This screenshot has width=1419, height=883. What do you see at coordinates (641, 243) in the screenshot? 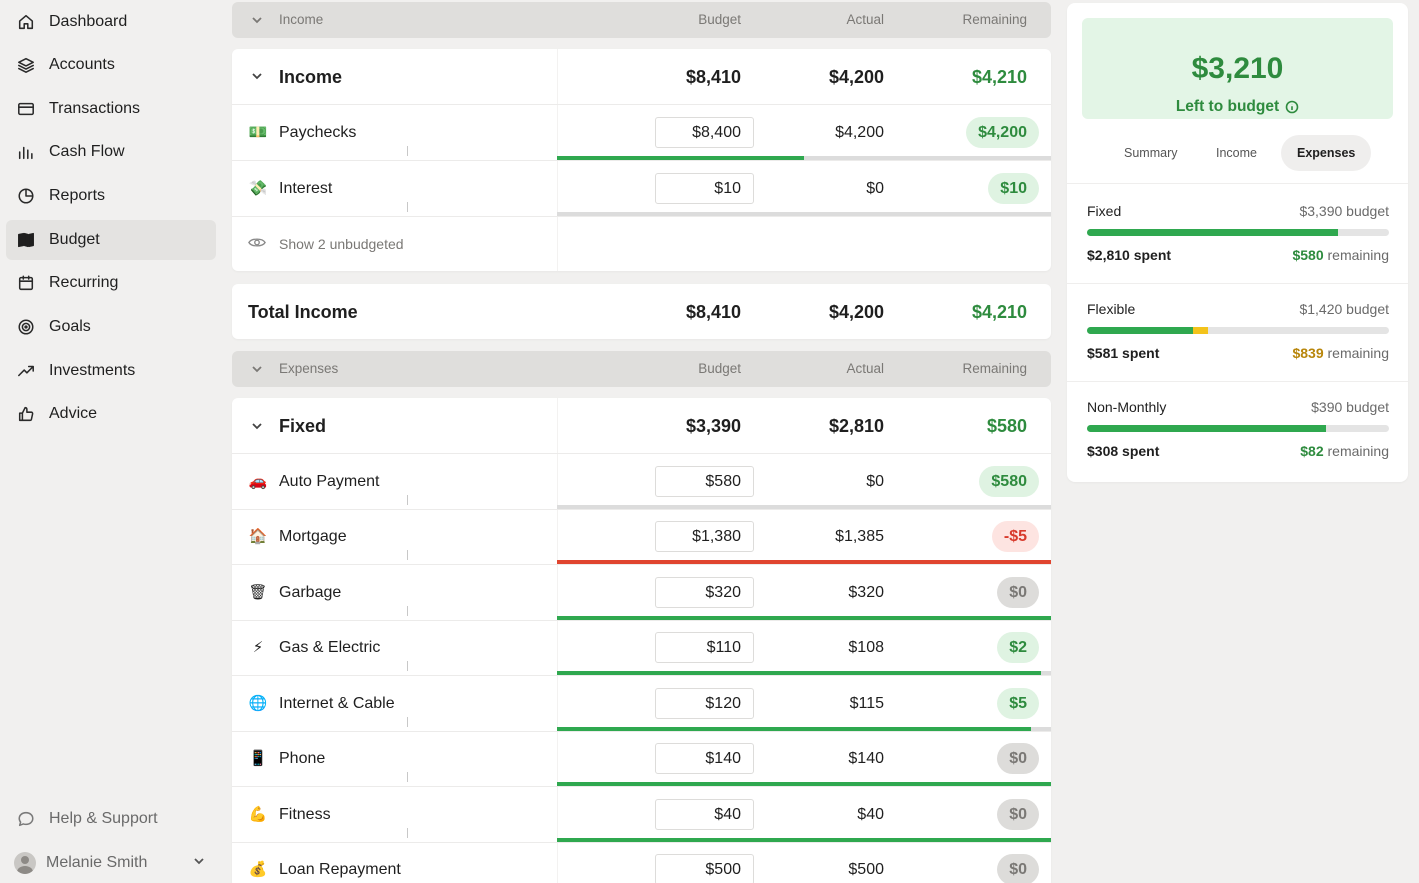
I see `show-unbudgeted-row: Show 2 unbudgeted` at bounding box center [641, 243].